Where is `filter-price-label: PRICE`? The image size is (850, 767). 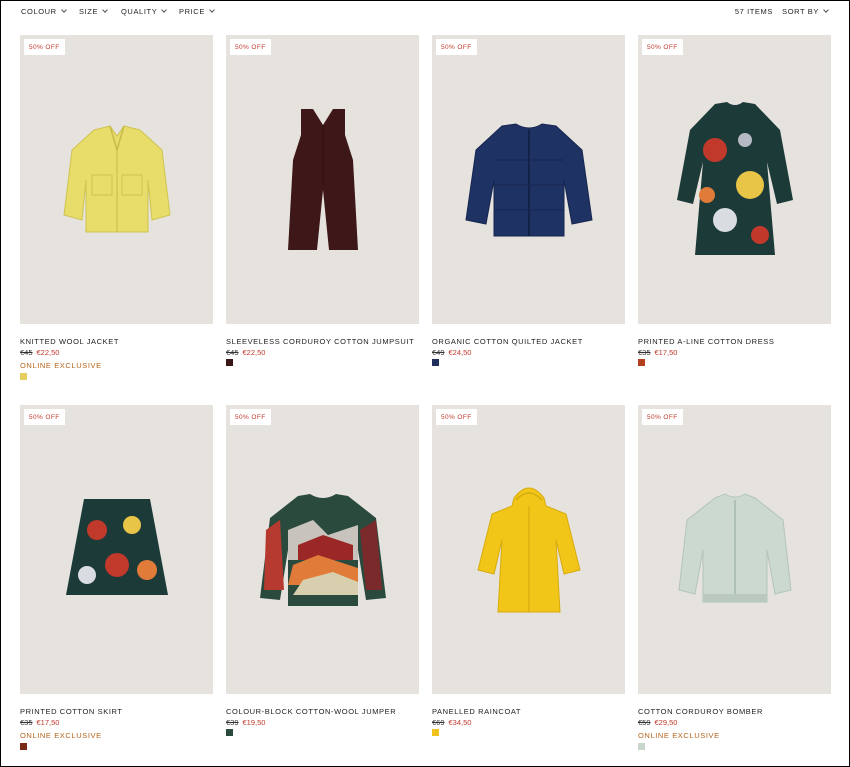
filter-price-label: PRICE is located at coordinates (192, 11).